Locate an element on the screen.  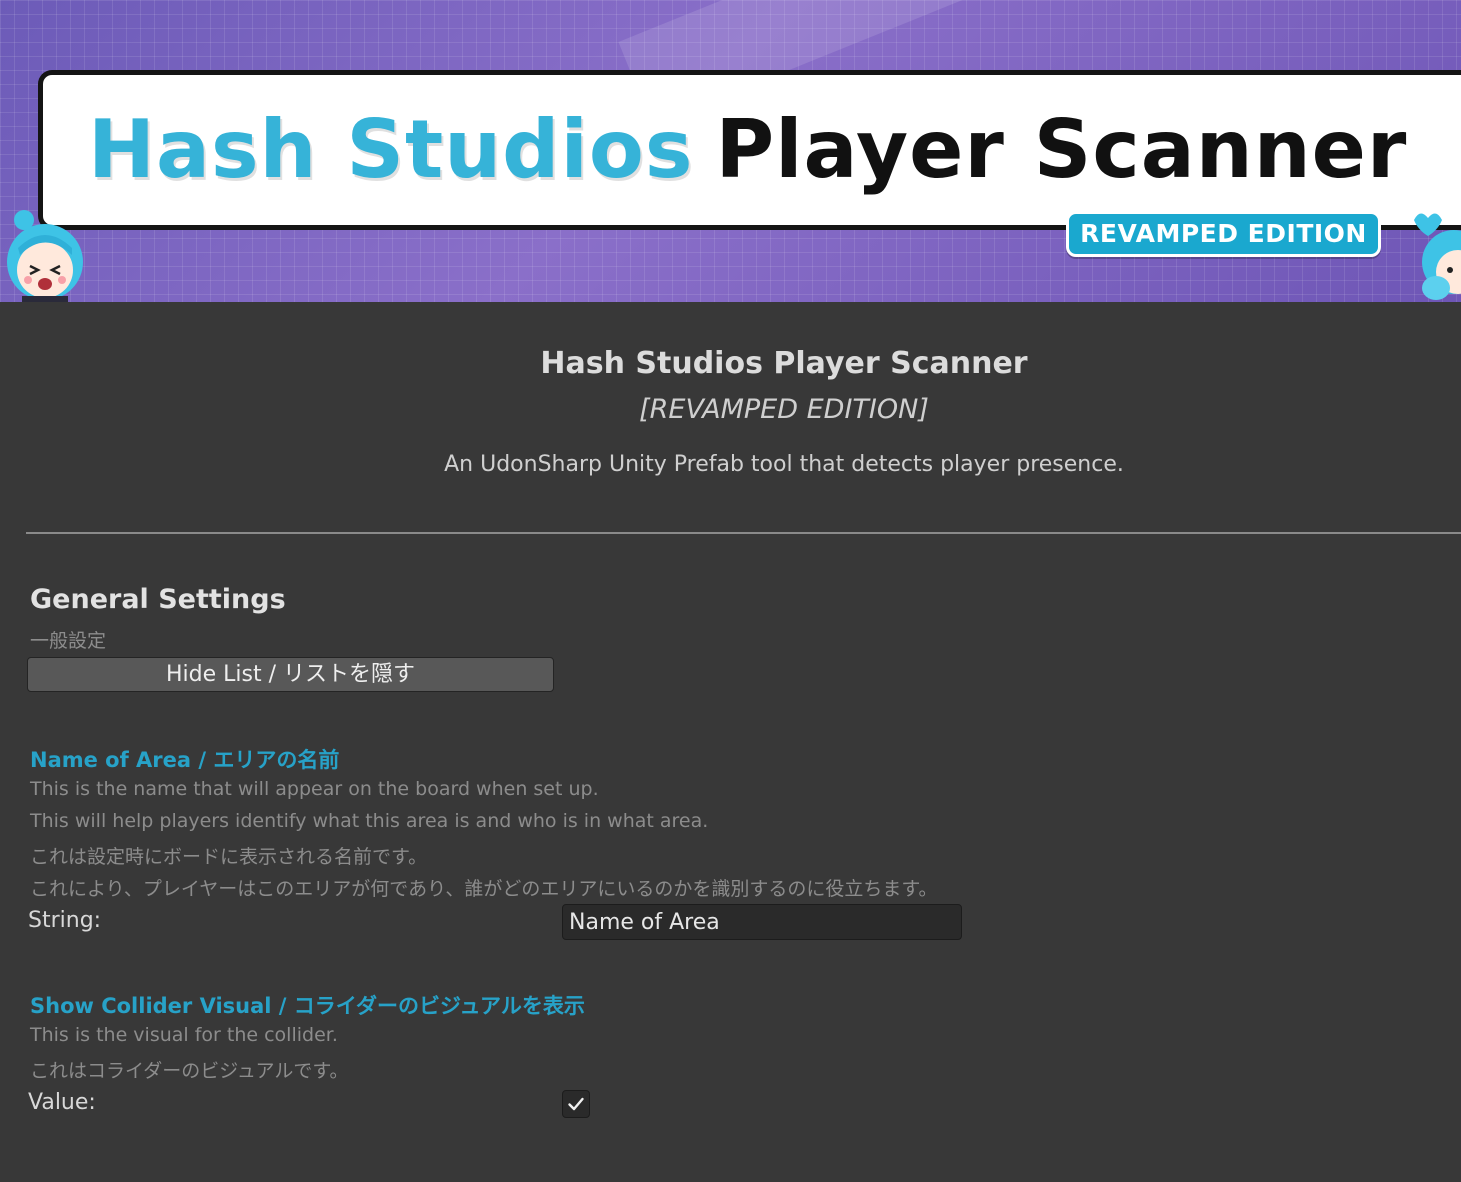
name-of-area-label: Name of Area / エリアの名前 is located at coordinates (185, 760).